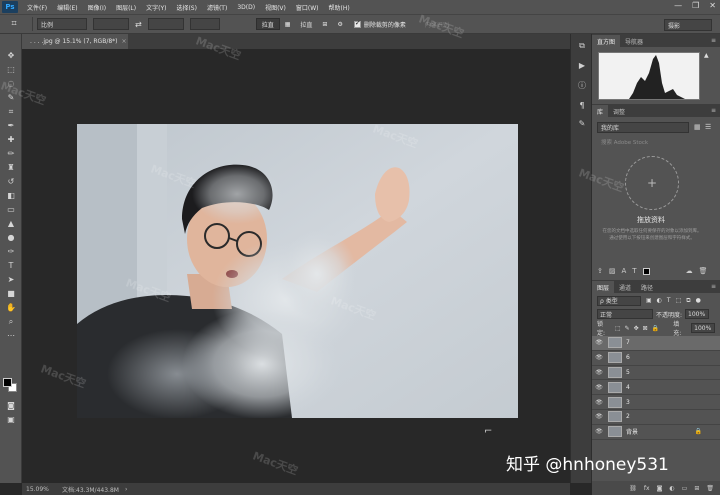  Describe the element at coordinates (679, 300) in the screenshot. I see `shape-filter-icon: ⬚` at that location.